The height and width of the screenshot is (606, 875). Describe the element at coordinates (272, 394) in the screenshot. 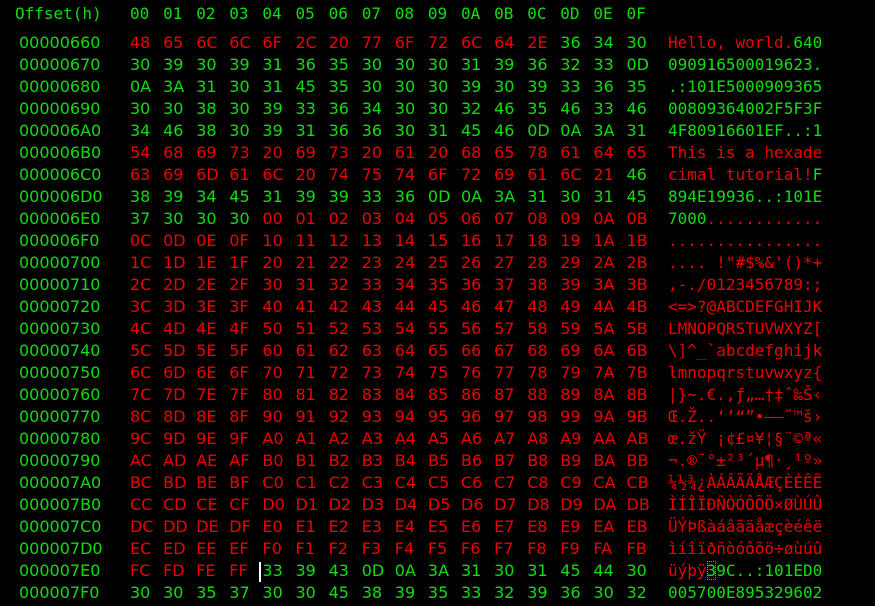

I see `hex-byte: 80` at that location.